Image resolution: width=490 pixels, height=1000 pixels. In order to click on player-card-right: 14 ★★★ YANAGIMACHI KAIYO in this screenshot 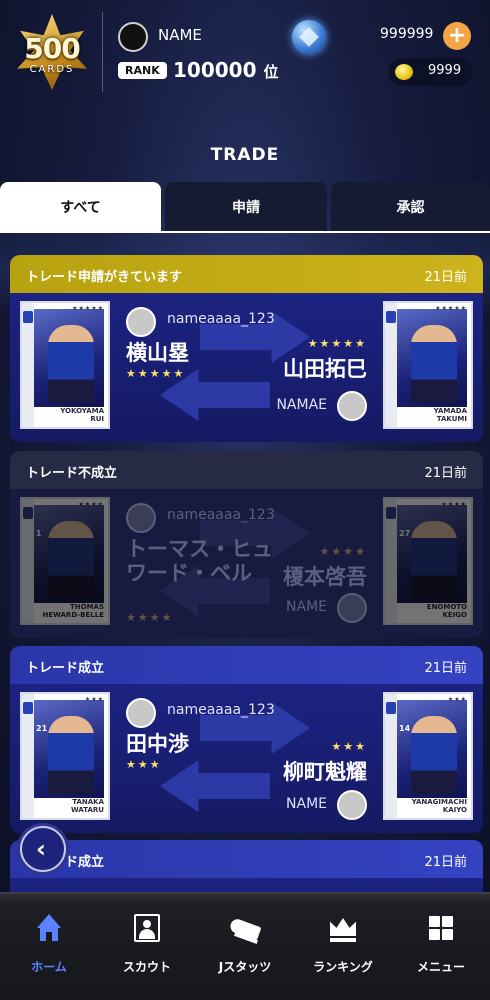, I will do `click(428, 756)`.